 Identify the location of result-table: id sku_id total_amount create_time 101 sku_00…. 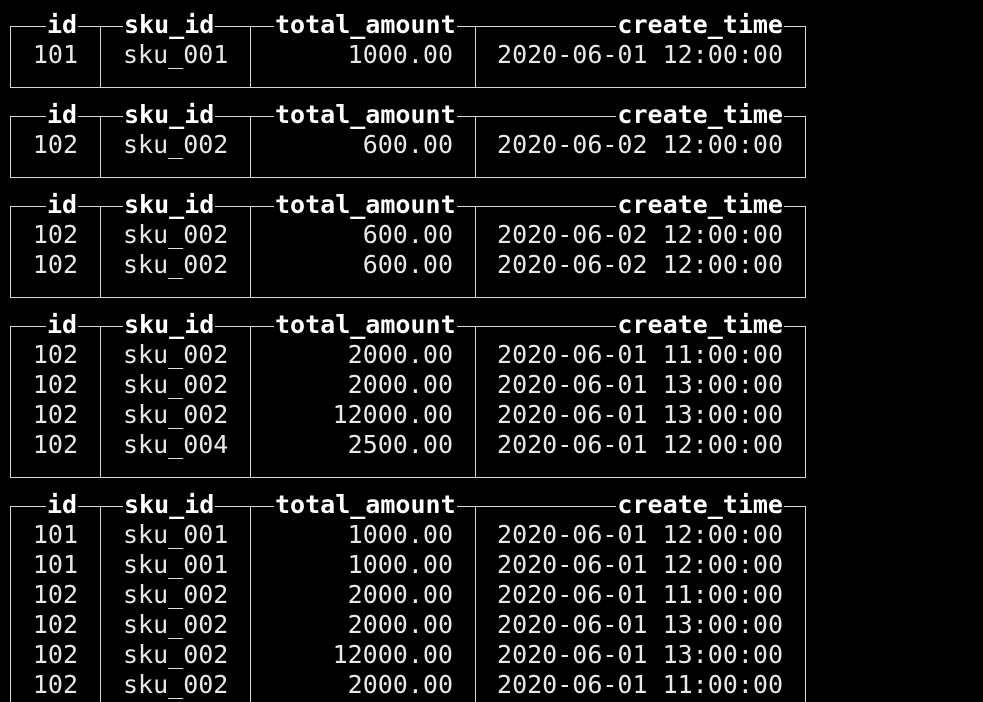
(408, 49).